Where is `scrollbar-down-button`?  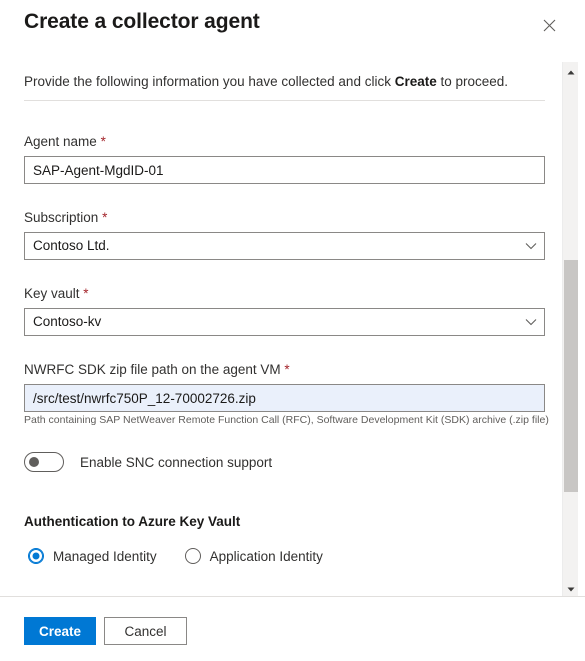
scrollbar-down-button is located at coordinates (571, 587).